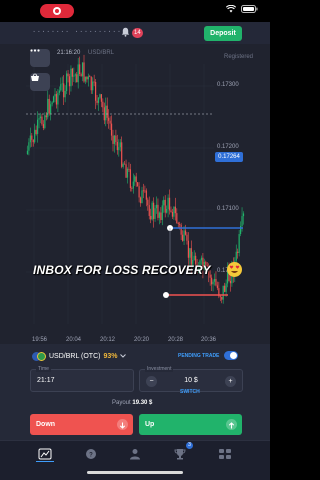 The image size is (320, 480). Describe the element at coordinates (40, 82) in the screenshot. I see `chart-tools-button` at that location.